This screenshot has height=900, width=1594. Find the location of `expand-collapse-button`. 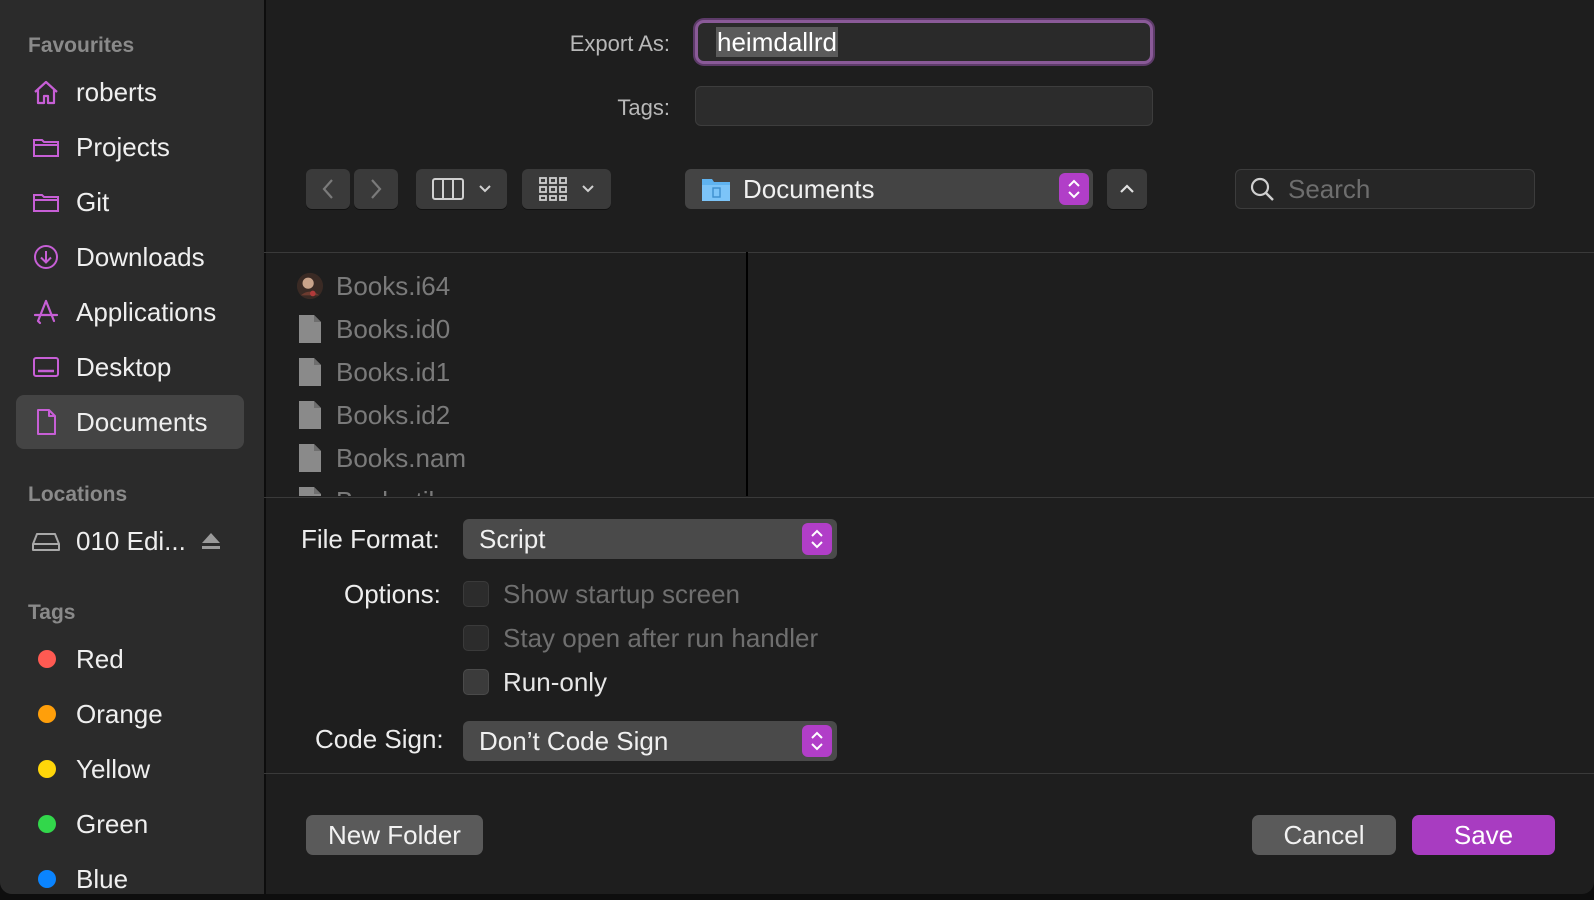

expand-collapse-button is located at coordinates (1127, 189).